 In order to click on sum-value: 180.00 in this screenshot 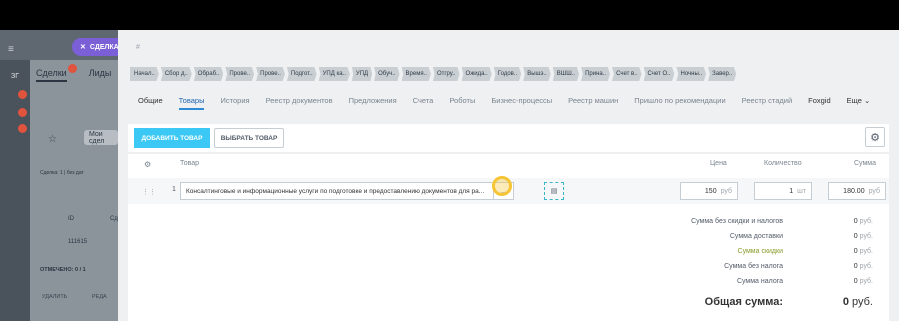, I will do `click(854, 191)`.